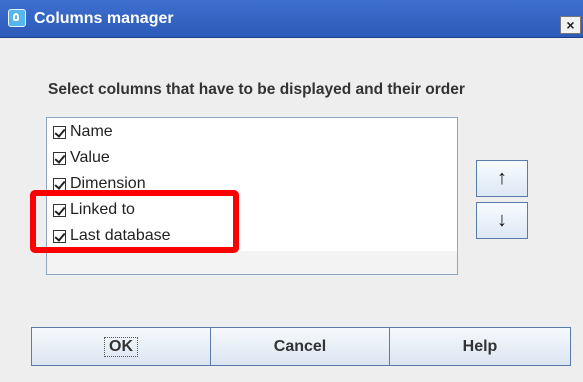 The image size is (583, 382). I want to click on cancel-button: Cancel, so click(300, 346).